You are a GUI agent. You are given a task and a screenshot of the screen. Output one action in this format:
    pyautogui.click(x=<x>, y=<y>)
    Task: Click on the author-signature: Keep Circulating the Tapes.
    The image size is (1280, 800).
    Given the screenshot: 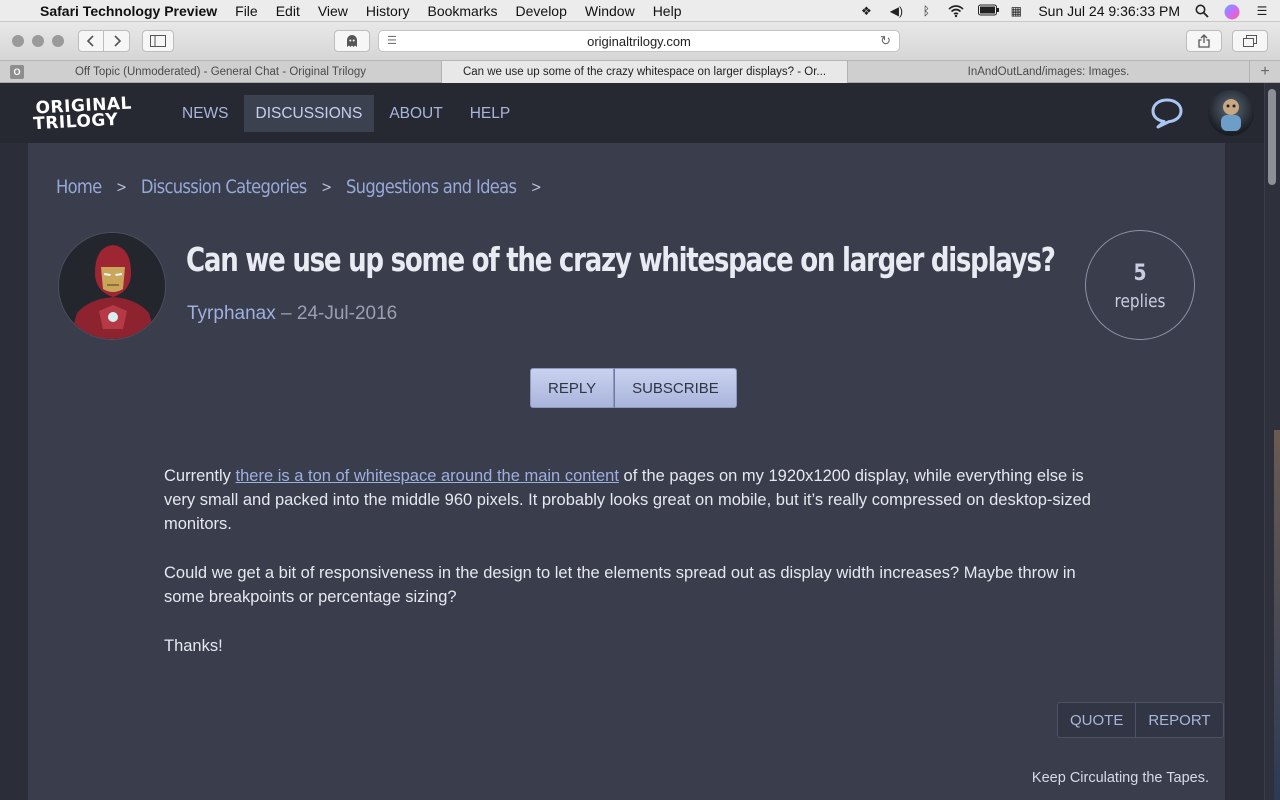 What is the action you would take?
    pyautogui.click(x=1120, y=778)
    